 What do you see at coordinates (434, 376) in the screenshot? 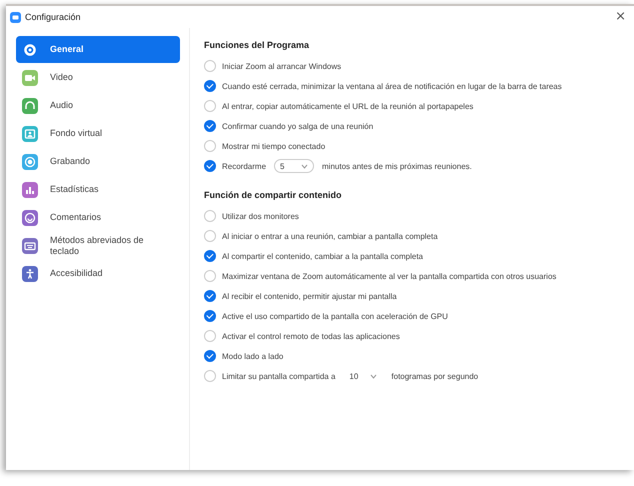
I see `option-label: fotogramas por segundo` at bounding box center [434, 376].